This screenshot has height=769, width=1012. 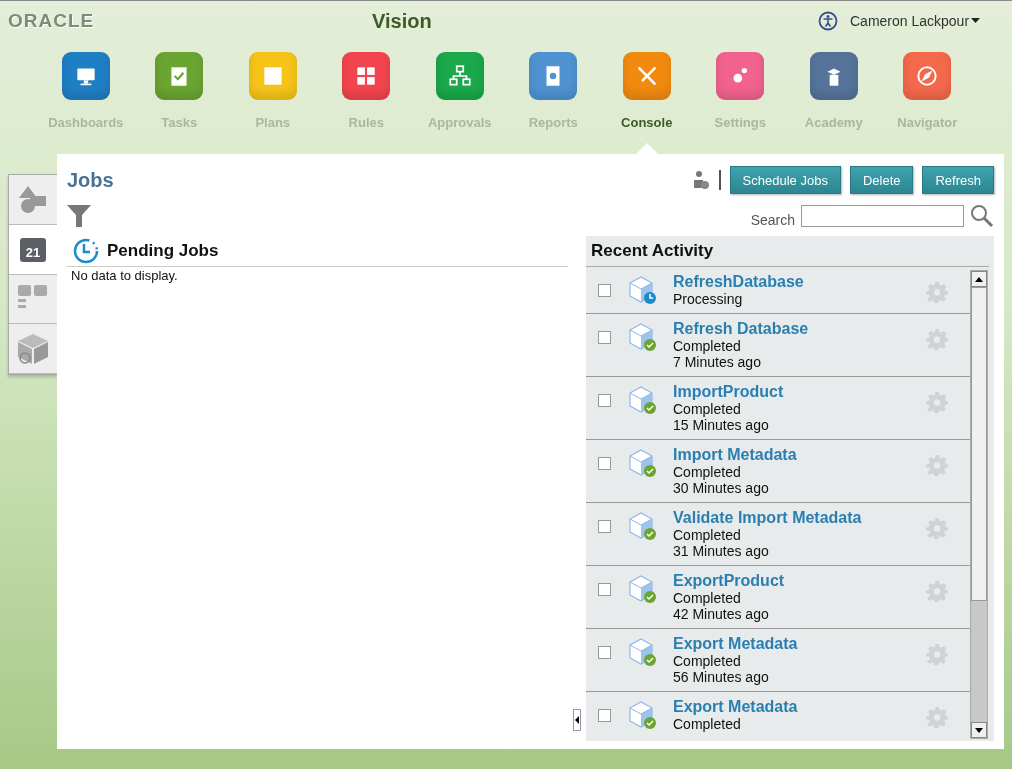 I want to click on logo: ORACLE, so click(x=52, y=21).